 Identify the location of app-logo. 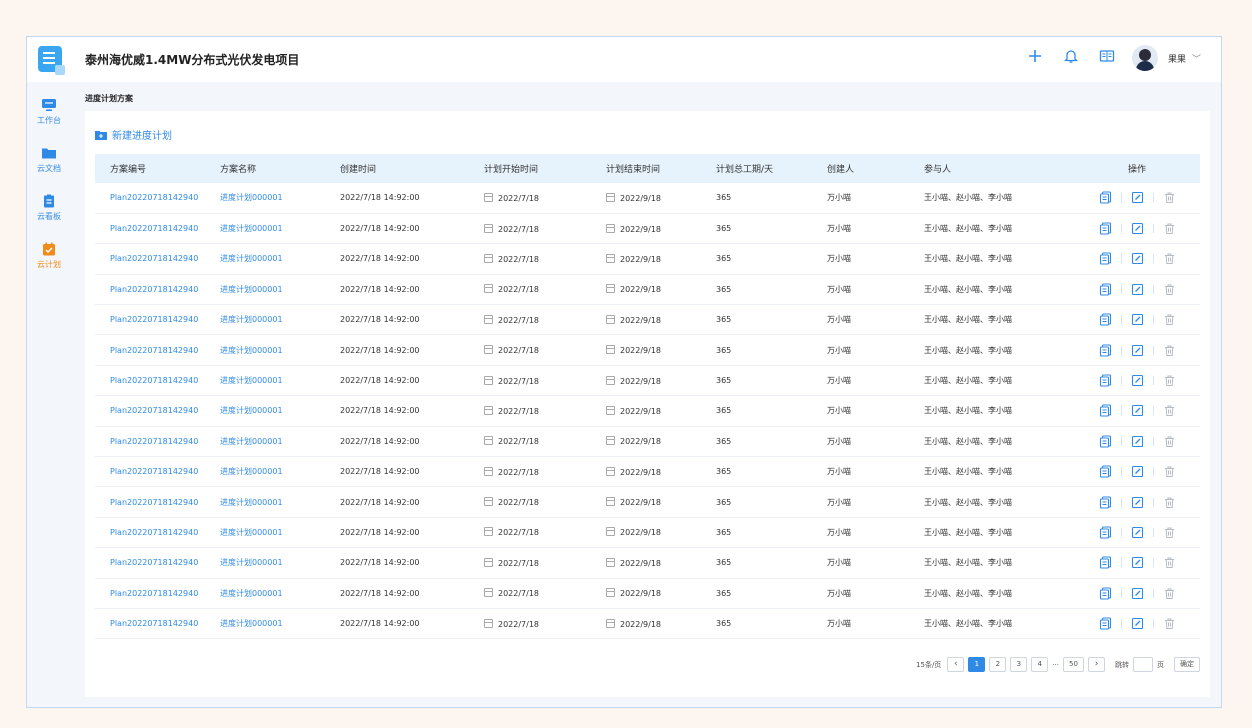
(51, 60).